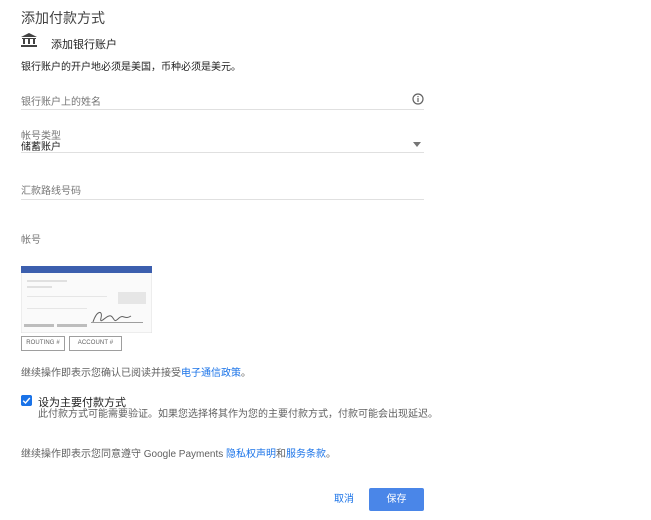  Describe the element at coordinates (31, 238) in the screenshot. I see `account-number-input: 帐号` at that location.